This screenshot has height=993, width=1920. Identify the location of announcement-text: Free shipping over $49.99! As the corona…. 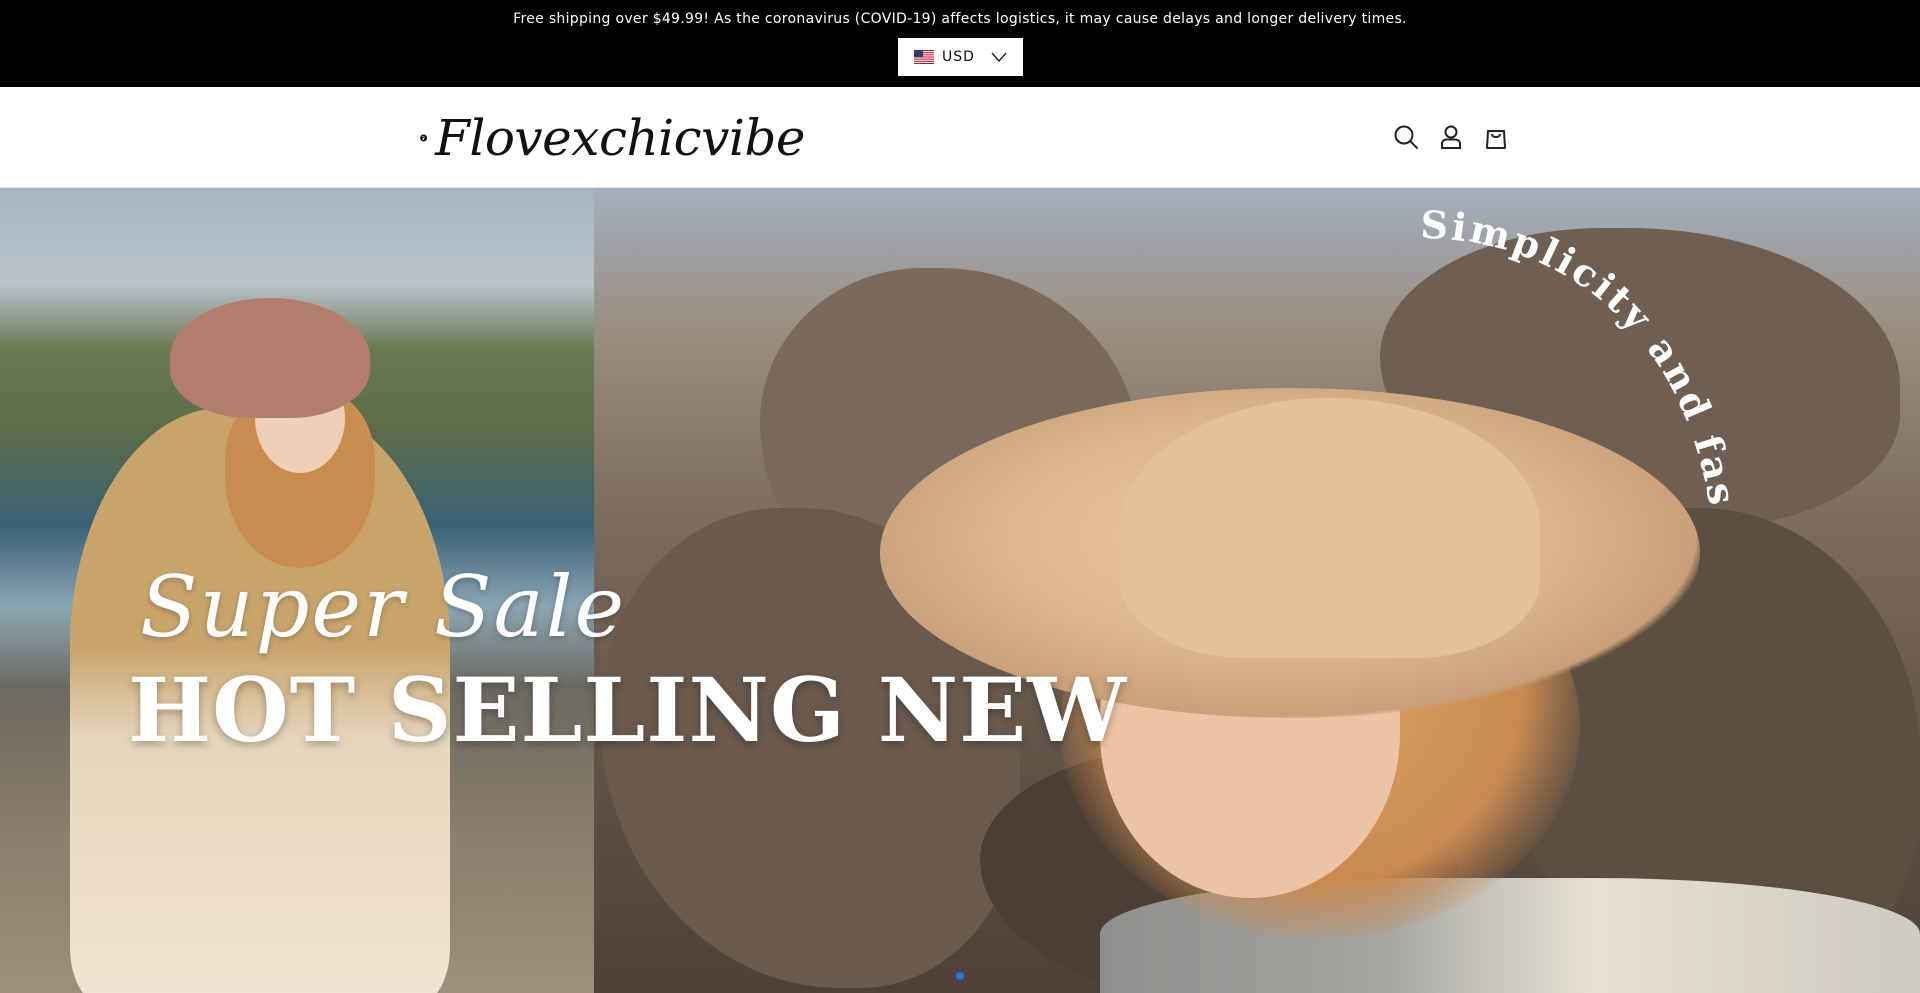
(960, 19).